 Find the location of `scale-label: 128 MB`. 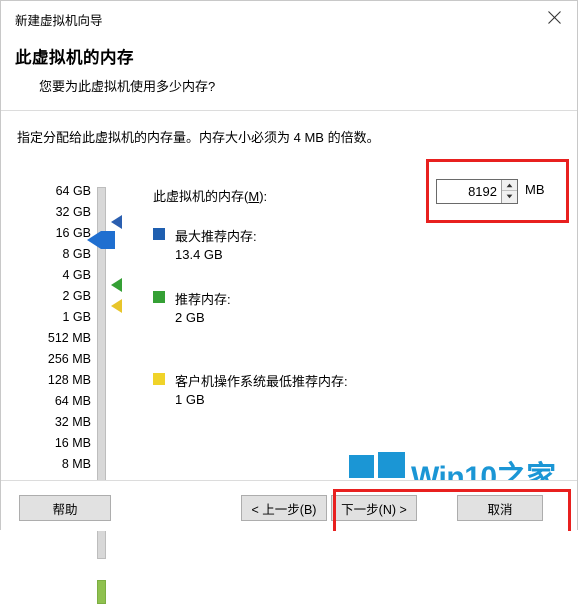

scale-label: 128 MB is located at coordinates (69, 380).